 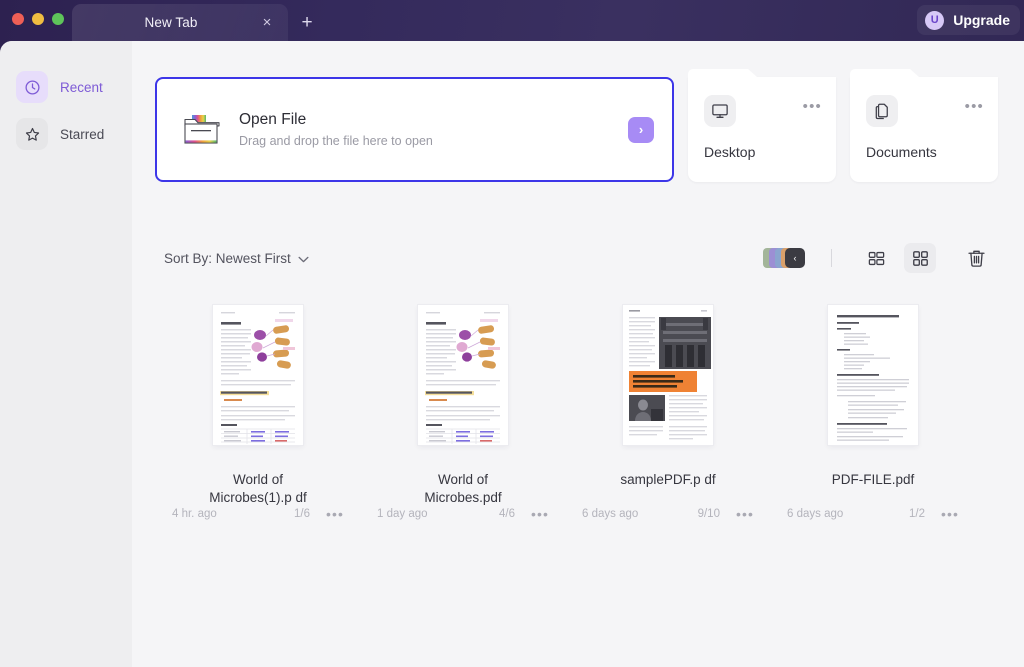 I want to click on file-name: PDF-FILE.pdf, so click(x=873, y=479).